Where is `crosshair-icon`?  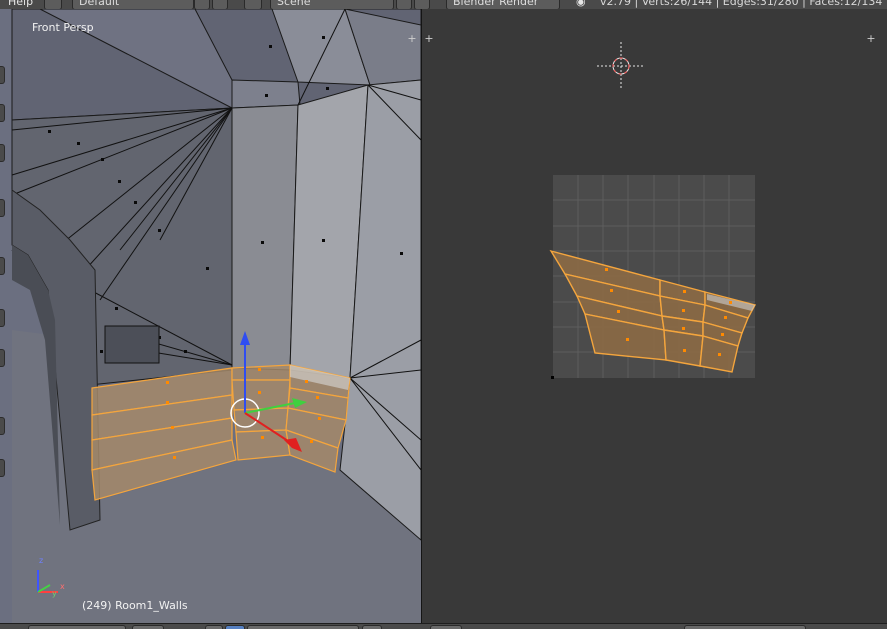
crosshair-icon is located at coordinates (621, 66).